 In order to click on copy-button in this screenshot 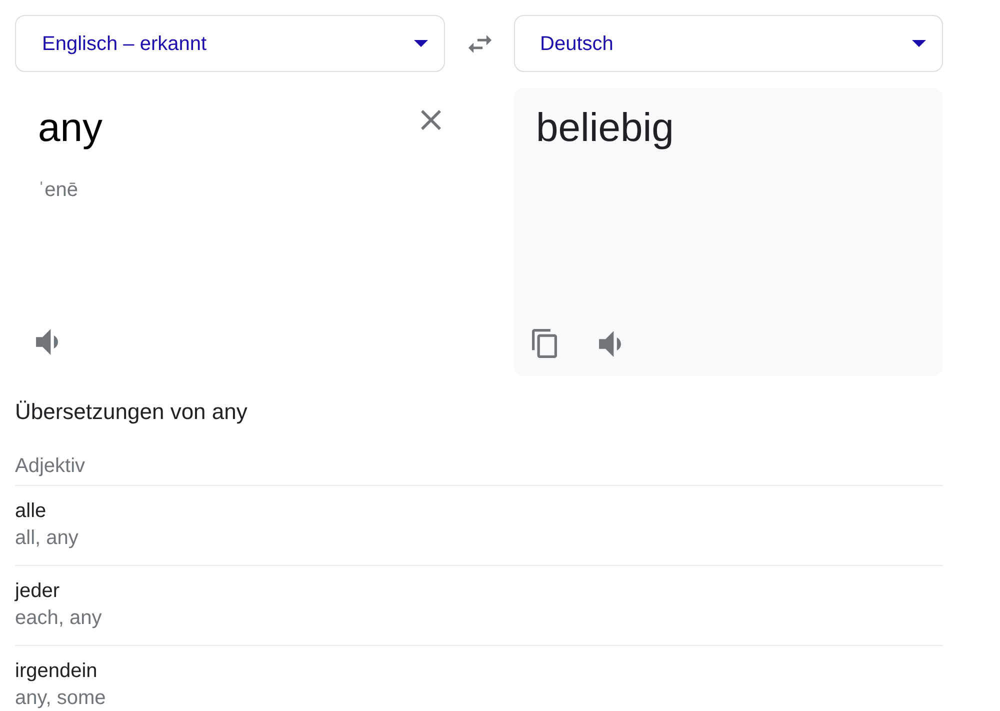, I will do `click(544, 343)`.